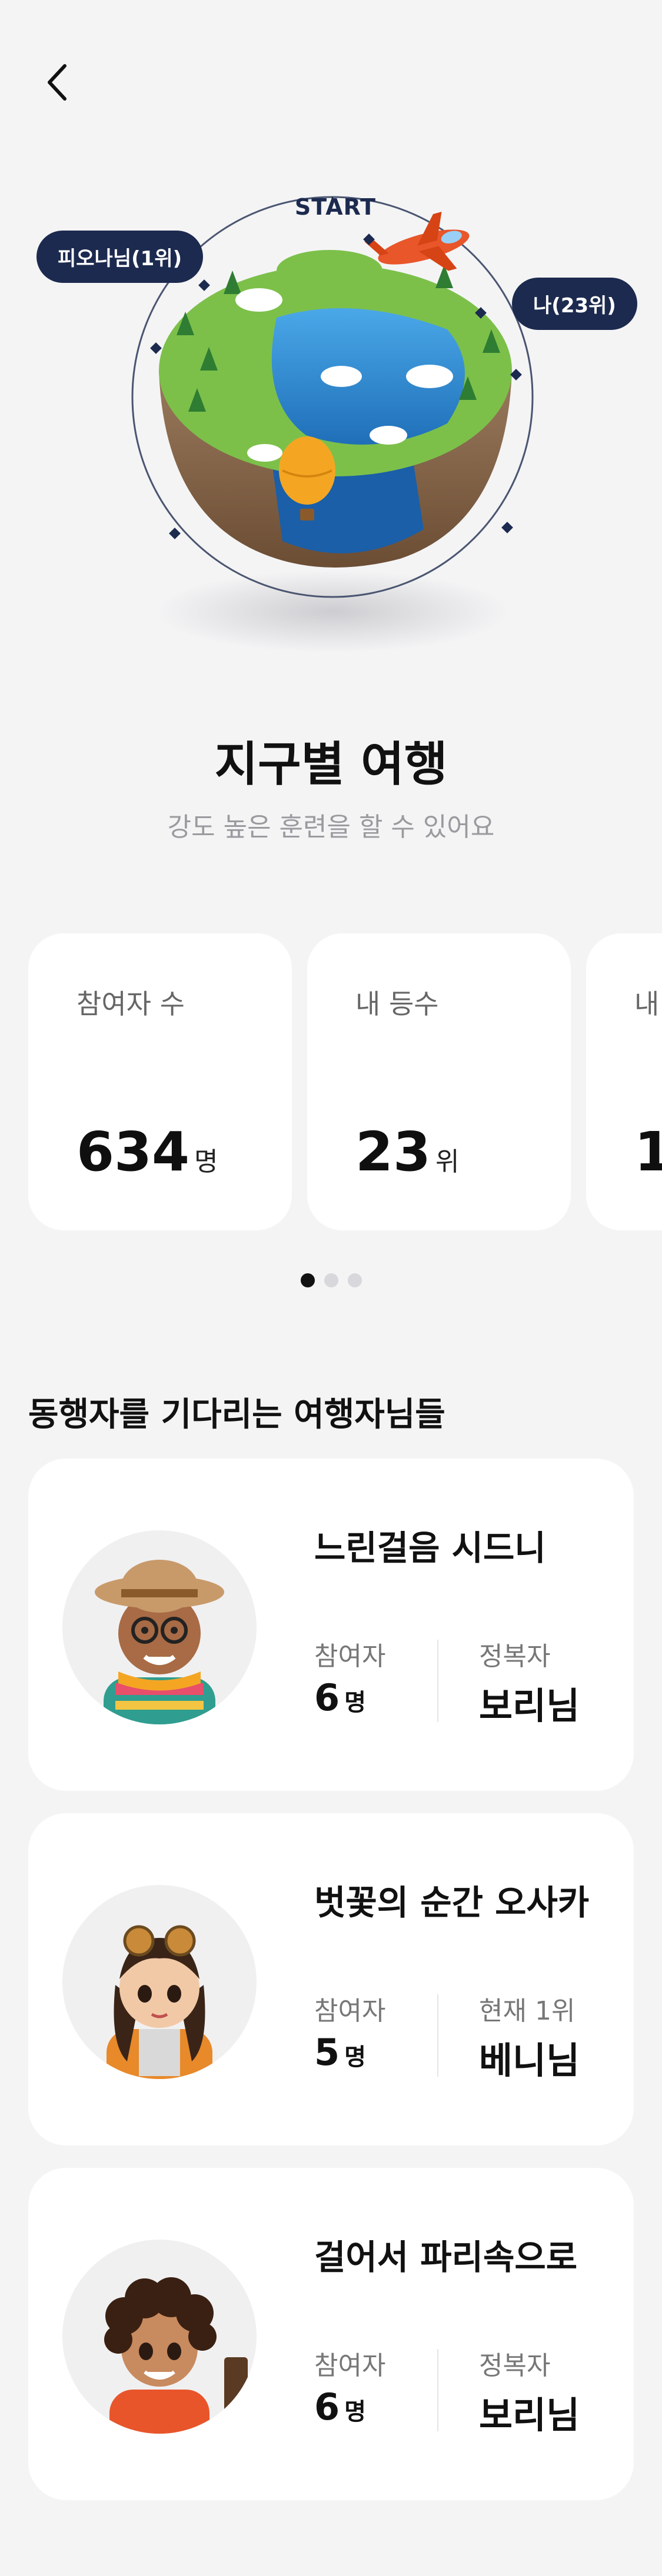  I want to click on stat-card-participants: 참여자 수 634 명, so click(160, 1081).